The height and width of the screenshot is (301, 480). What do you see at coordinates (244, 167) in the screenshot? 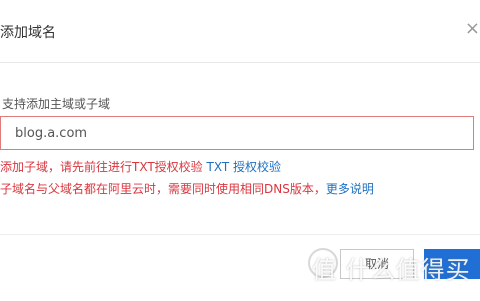
I see `txt-verify-link: TXT 授权校验` at bounding box center [244, 167].